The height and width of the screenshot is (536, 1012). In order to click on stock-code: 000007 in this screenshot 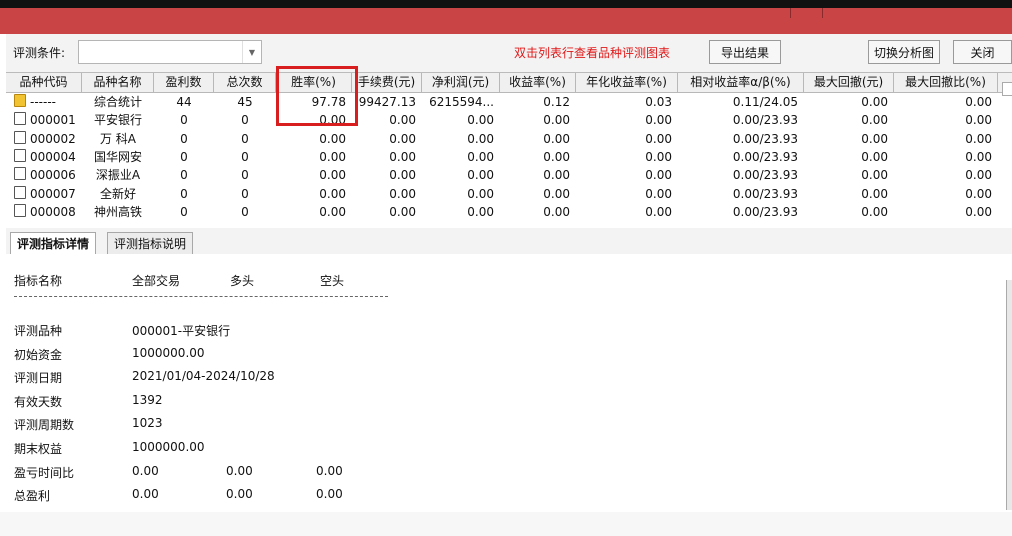, I will do `click(53, 193)`.